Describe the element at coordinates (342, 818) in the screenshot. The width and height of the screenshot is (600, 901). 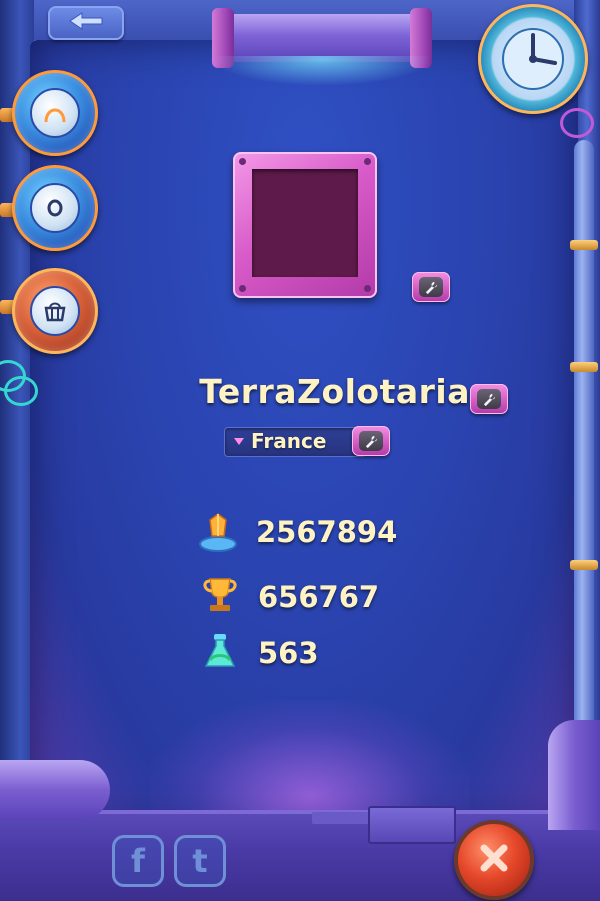
I see `latch-bar` at that location.